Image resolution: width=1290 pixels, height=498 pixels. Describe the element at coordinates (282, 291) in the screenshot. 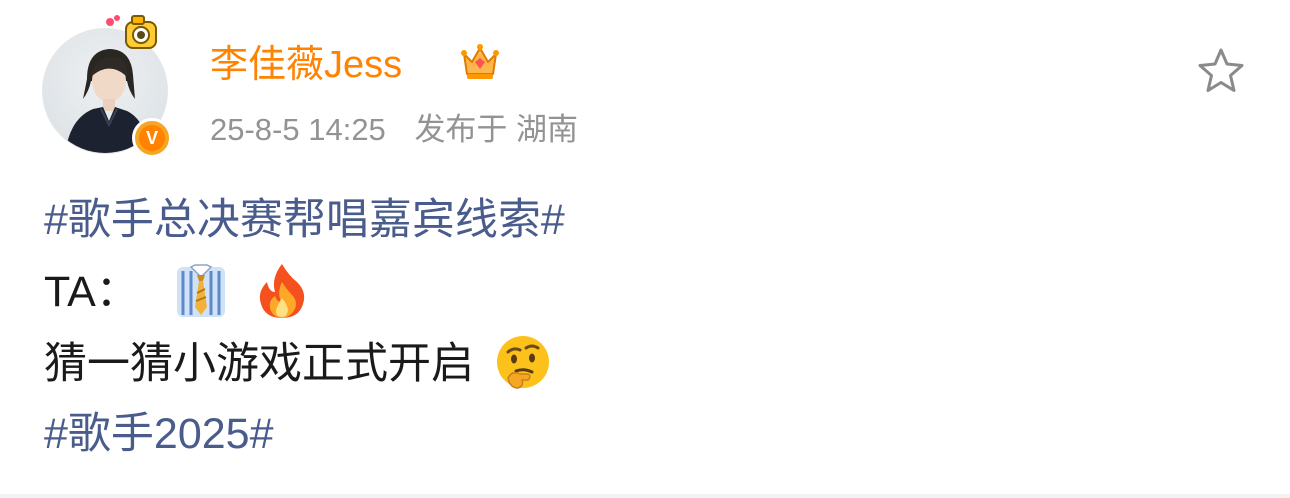

I see `fire-emoji` at that location.